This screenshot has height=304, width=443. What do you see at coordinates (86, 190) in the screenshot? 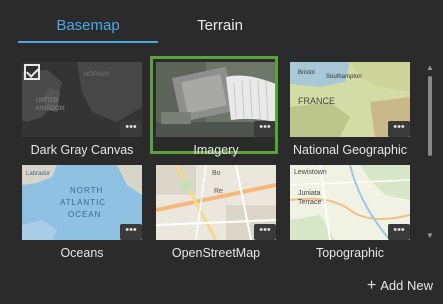
I see `map-label-north: NORTH` at bounding box center [86, 190].